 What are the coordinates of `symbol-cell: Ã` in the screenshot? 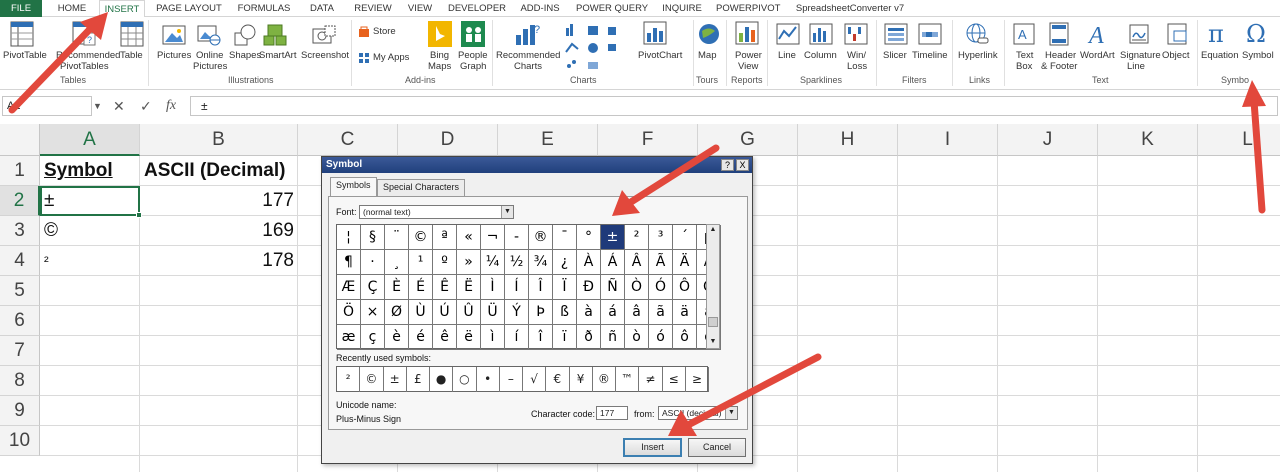 It's located at (661, 262).